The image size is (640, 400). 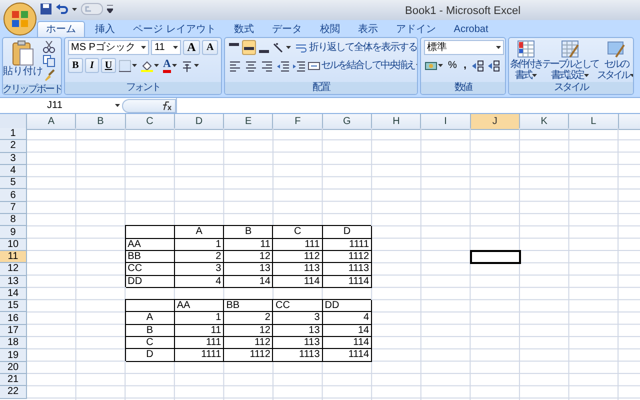 I want to click on column-header: F, so click(x=298, y=122).